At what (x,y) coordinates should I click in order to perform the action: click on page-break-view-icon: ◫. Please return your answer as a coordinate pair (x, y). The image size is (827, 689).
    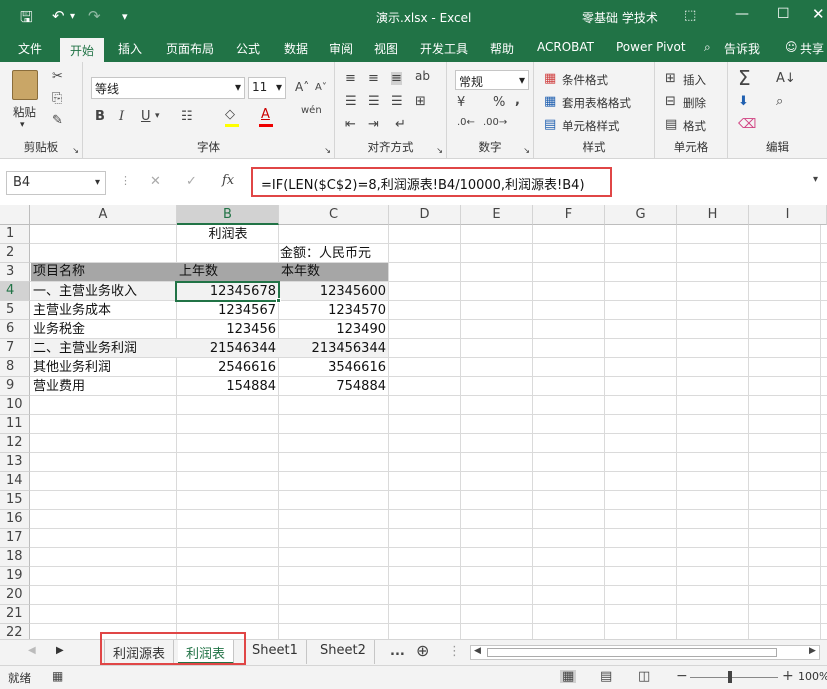
    Looking at the image, I should click on (644, 676).